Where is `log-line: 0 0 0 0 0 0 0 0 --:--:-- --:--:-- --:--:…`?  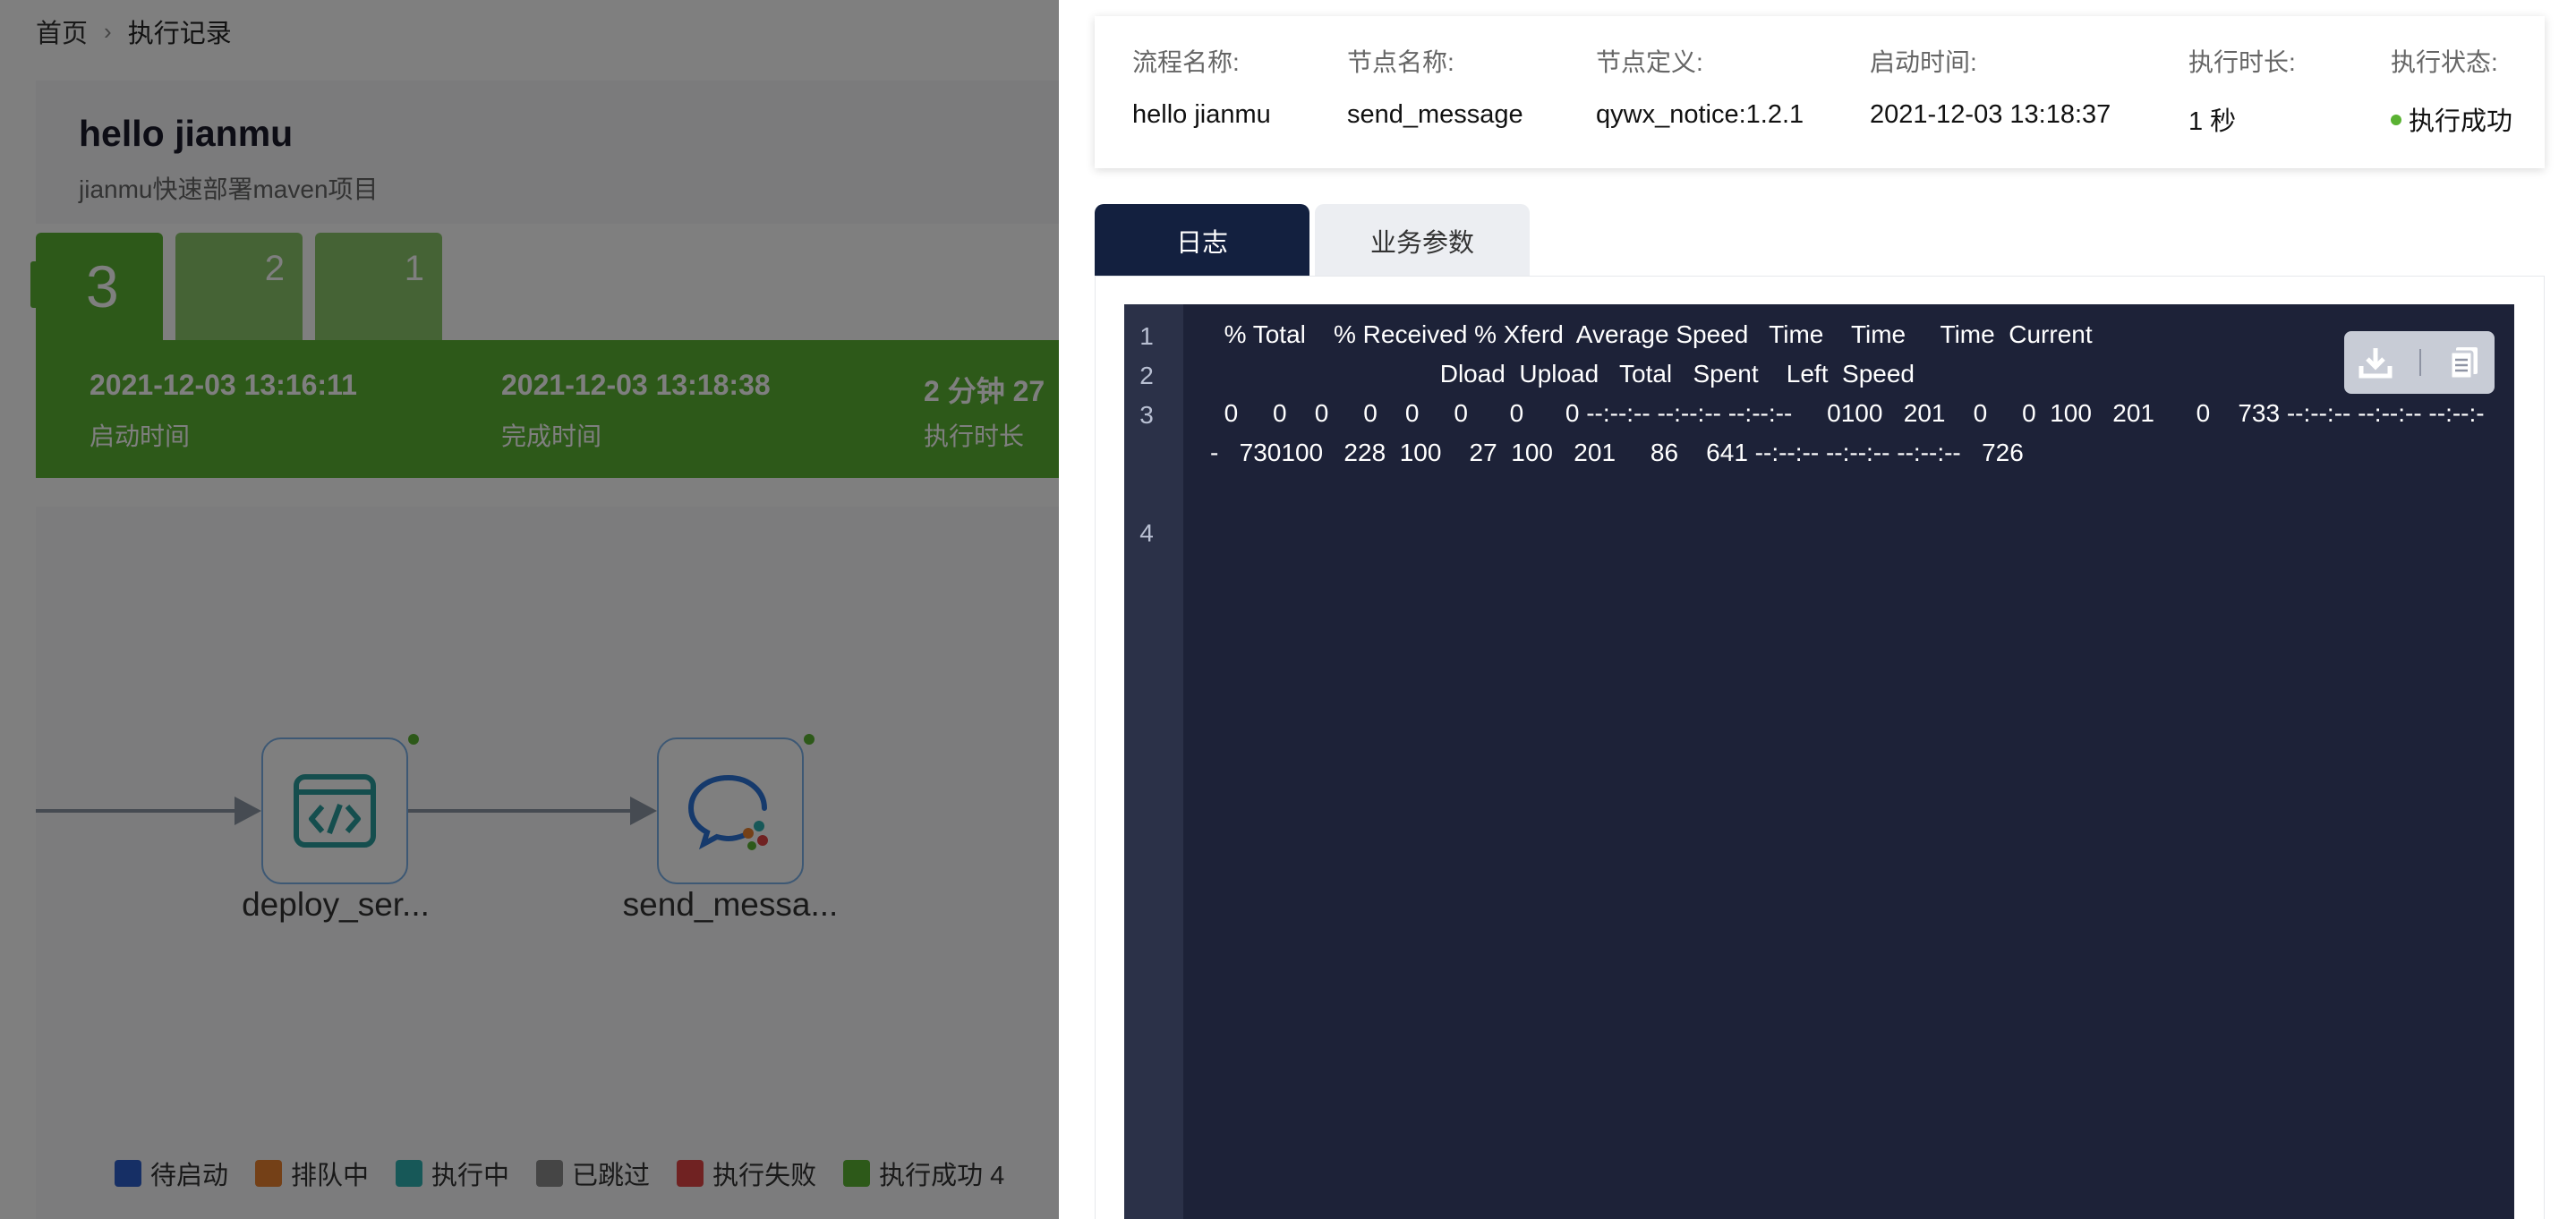 log-line: 0 0 0 0 0 0 0 0 --:--:-- --:--:-- --:--:… is located at coordinates (1847, 432).